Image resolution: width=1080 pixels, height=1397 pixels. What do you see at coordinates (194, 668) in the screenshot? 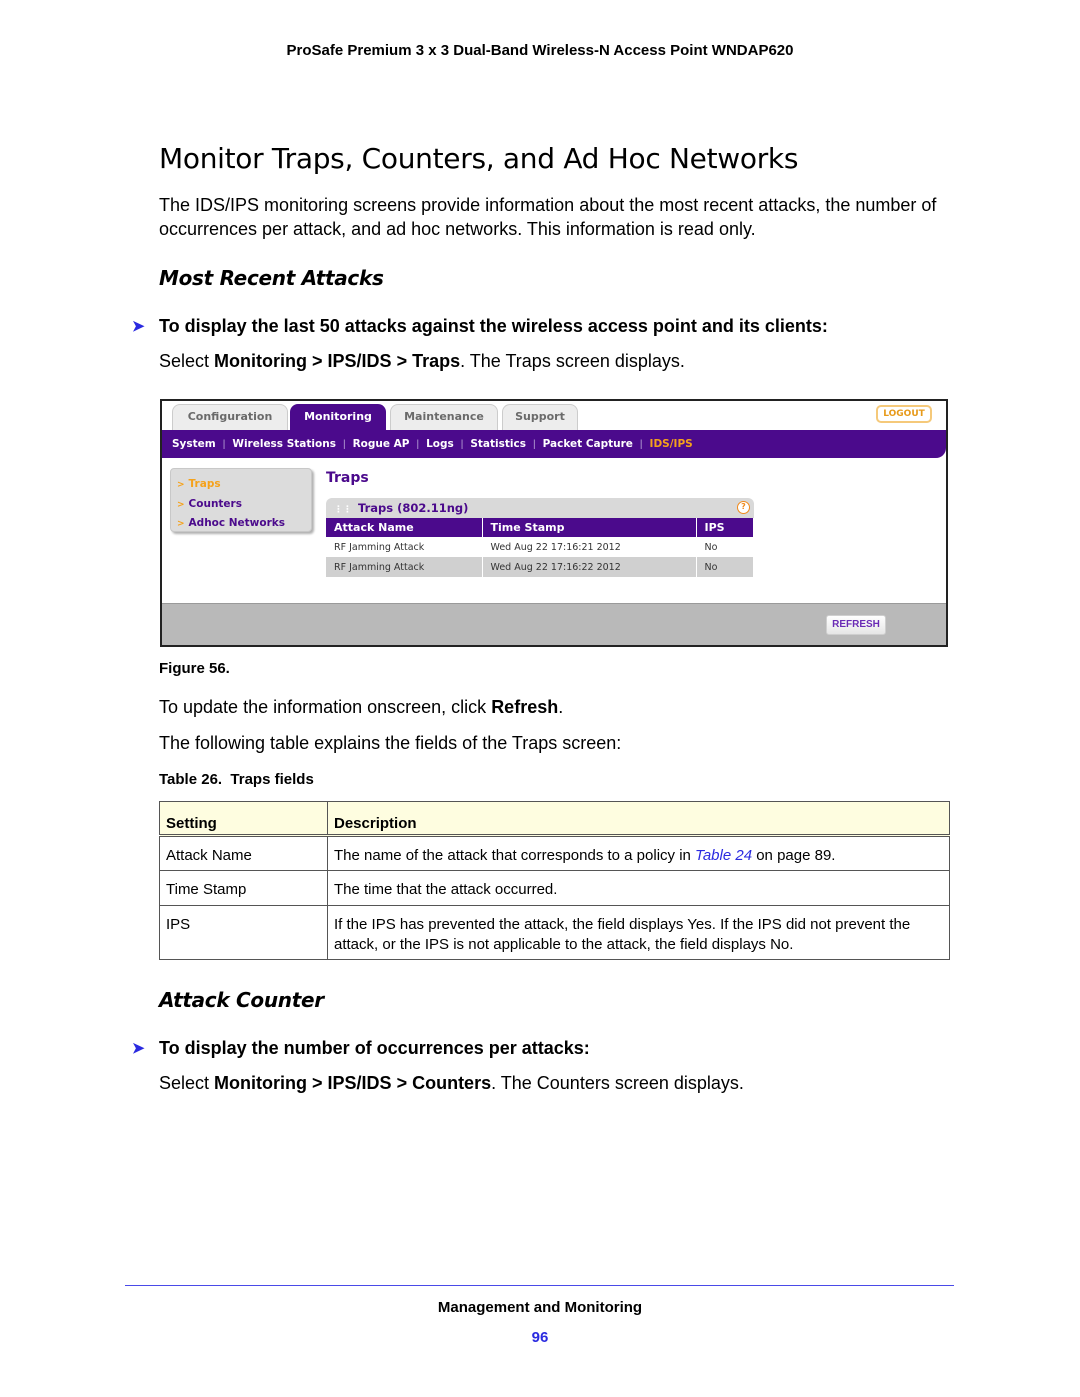
I see `figure-caption: Figure 56.` at bounding box center [194, 668].